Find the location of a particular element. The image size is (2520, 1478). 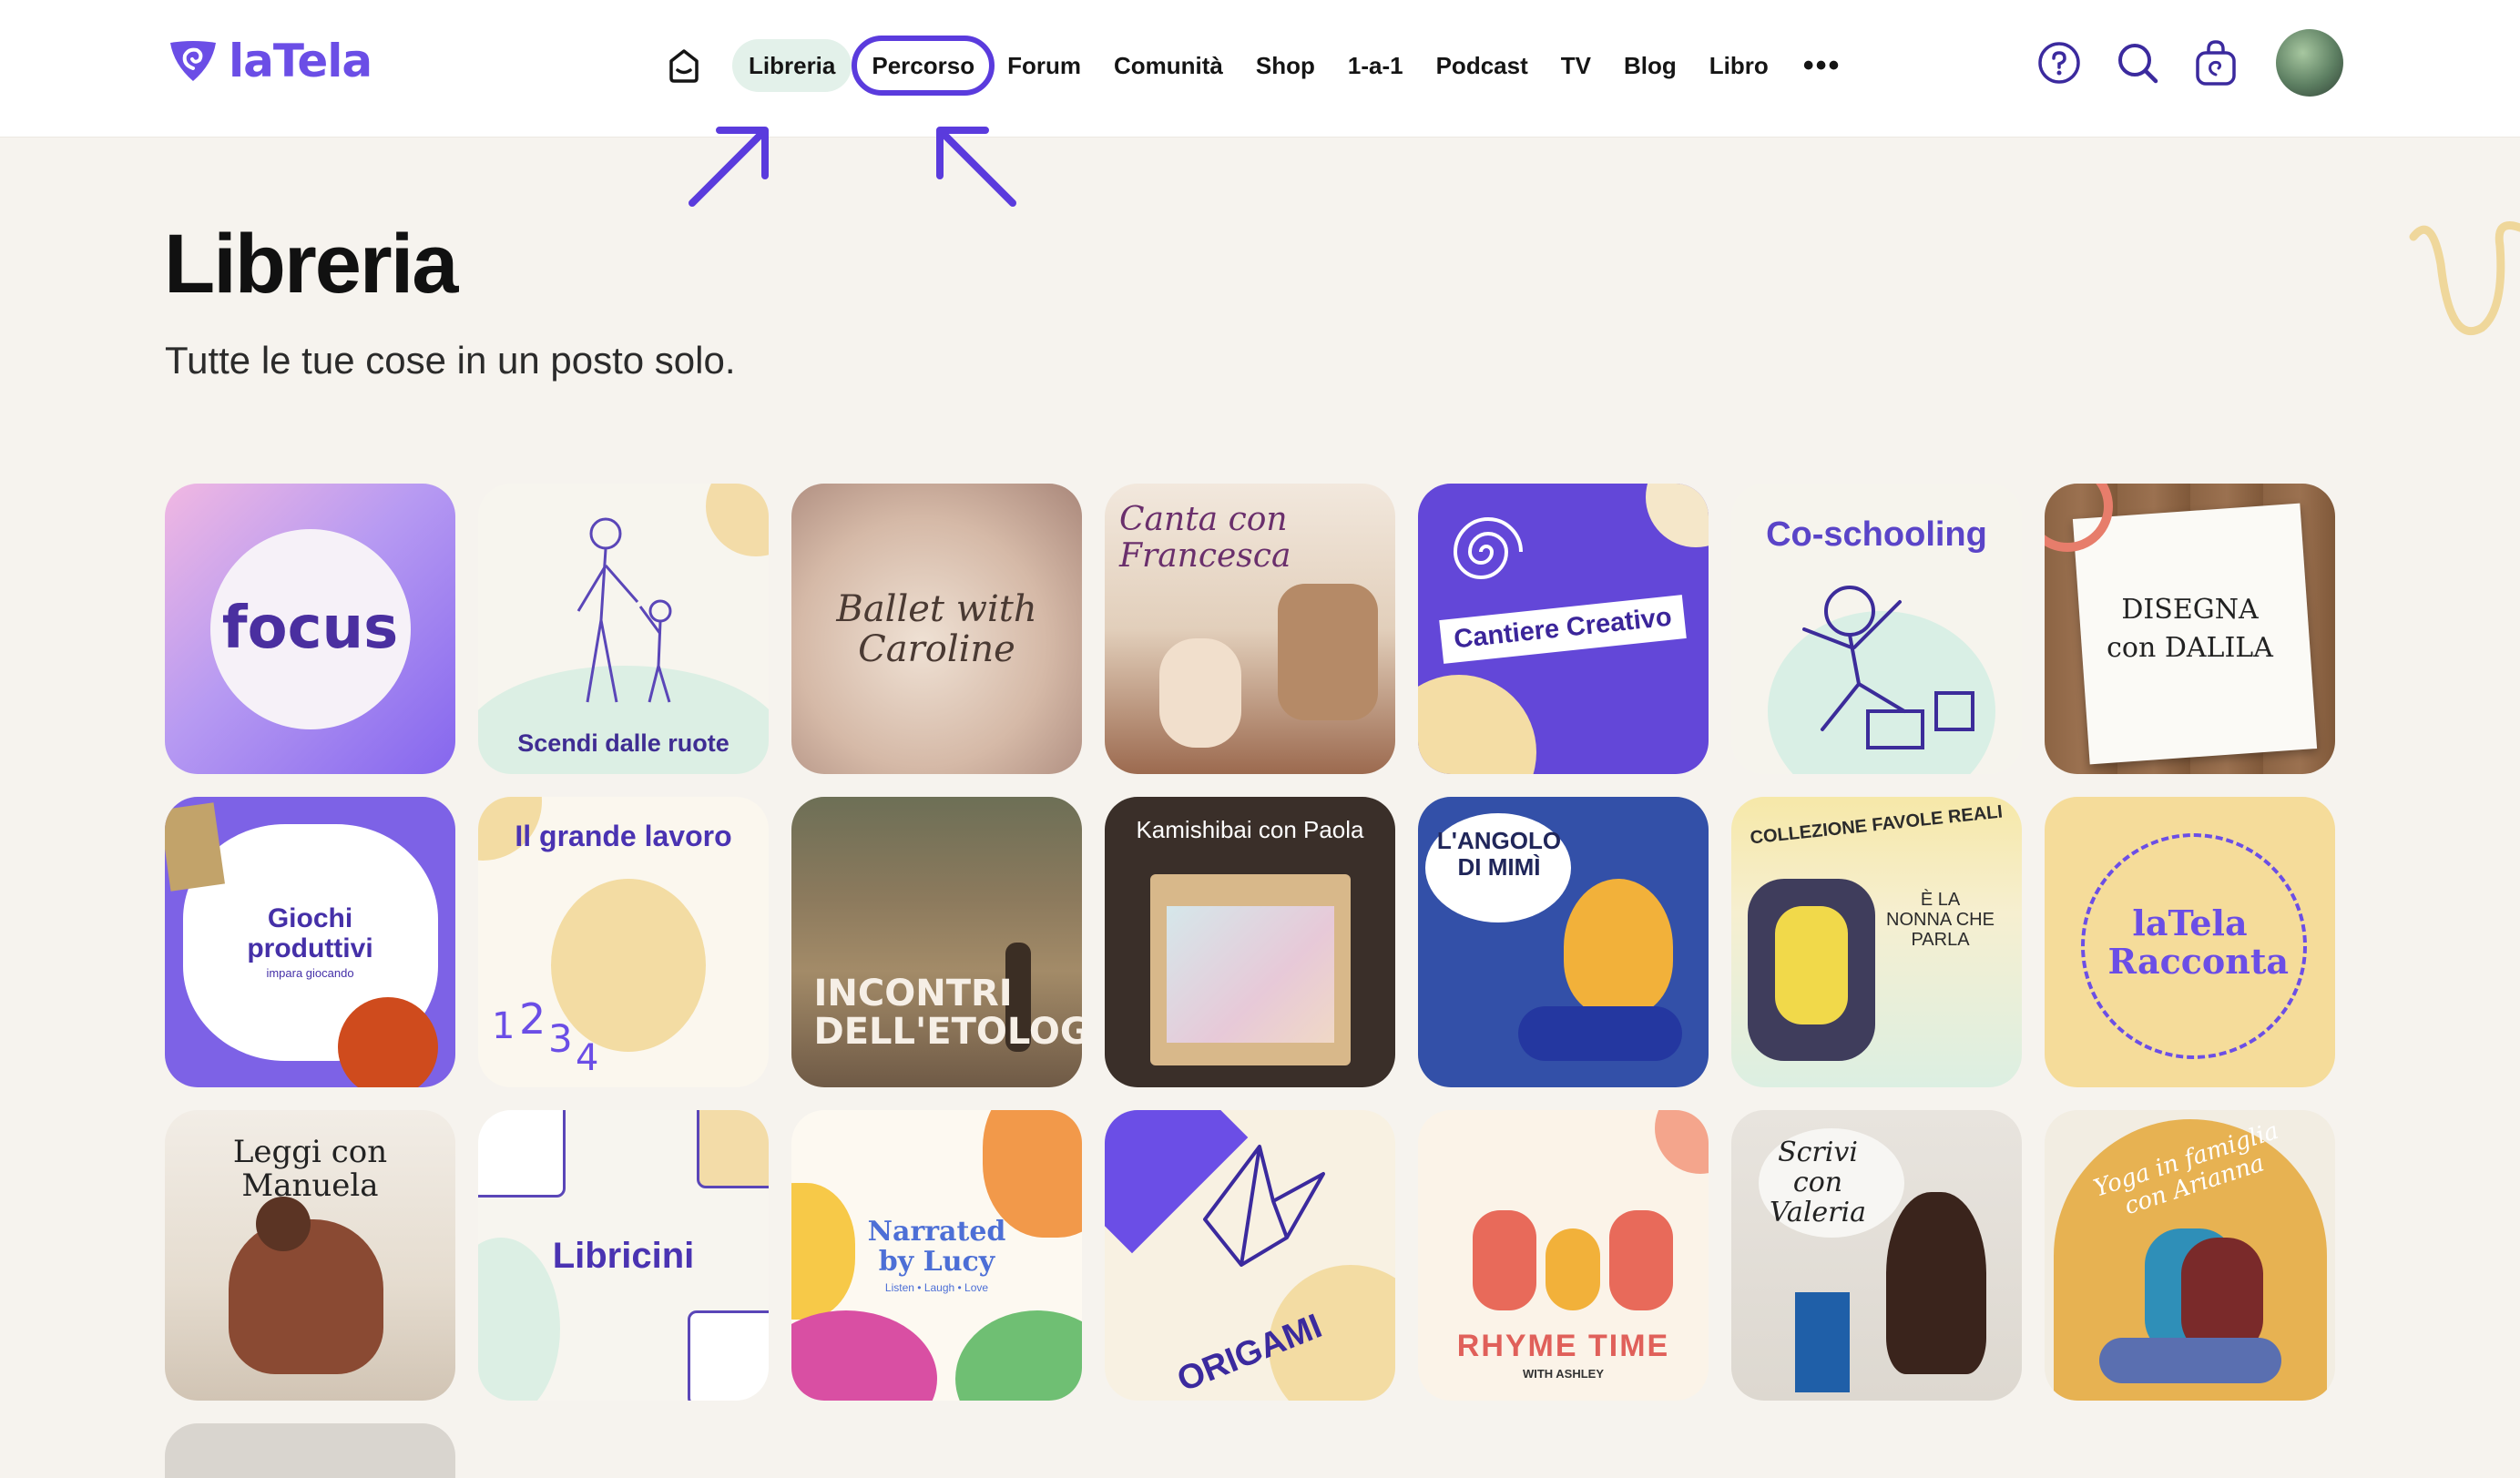

tile-disegna-con-dalila: DISEGNA con DALILA is located at coordinates (2190, 629).